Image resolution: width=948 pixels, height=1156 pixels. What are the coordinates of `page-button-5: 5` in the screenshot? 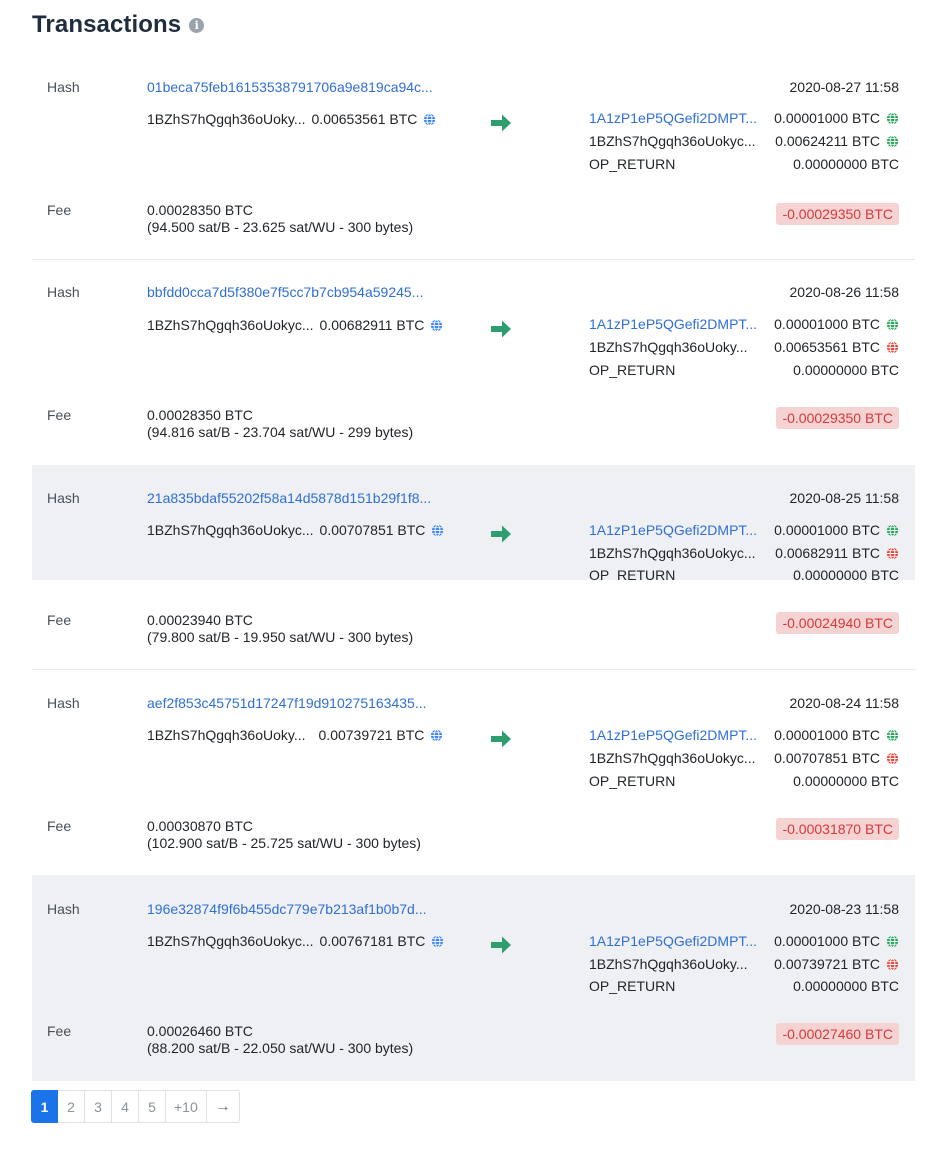 It's located at (152, 1106).